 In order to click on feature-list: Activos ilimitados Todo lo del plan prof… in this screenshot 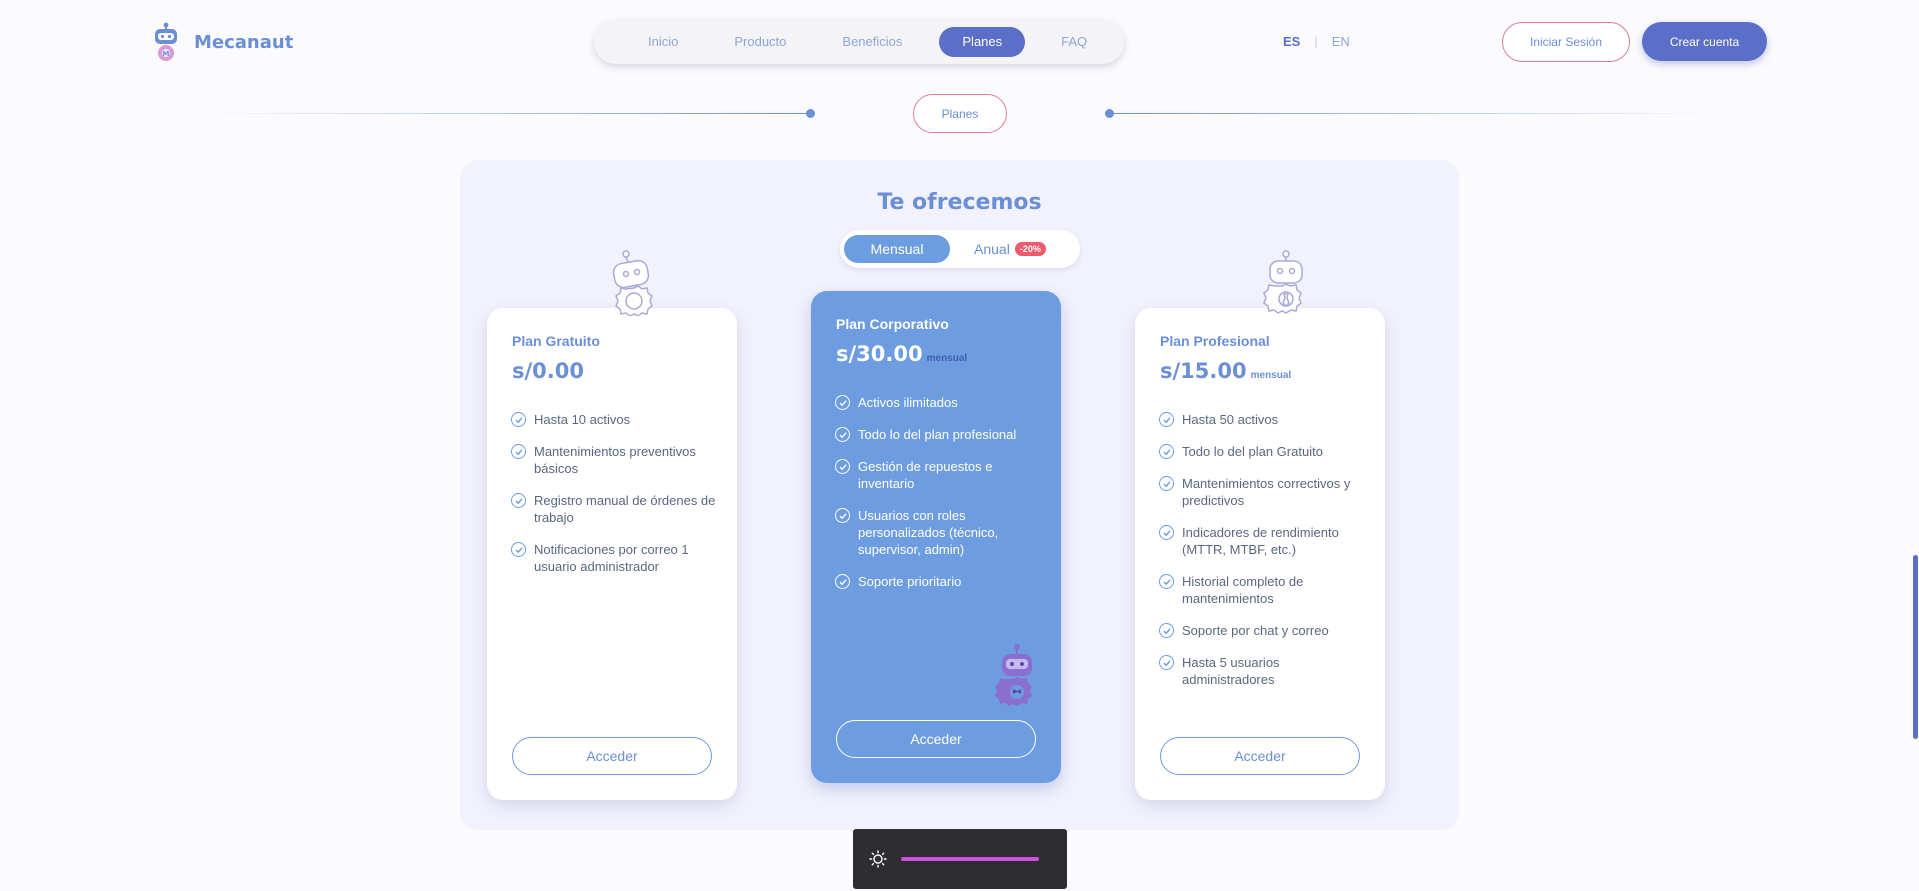, I will do `click(940, 499)`.